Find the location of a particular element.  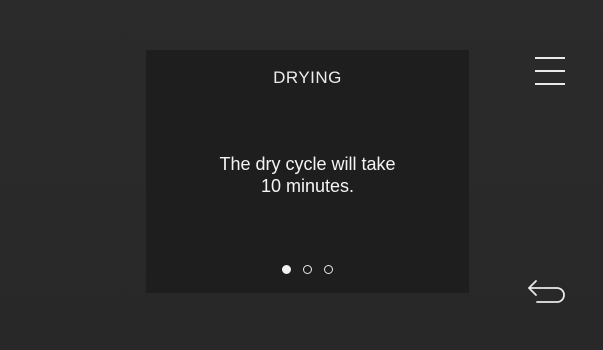

menu-button is located at coordinates (550, 72).